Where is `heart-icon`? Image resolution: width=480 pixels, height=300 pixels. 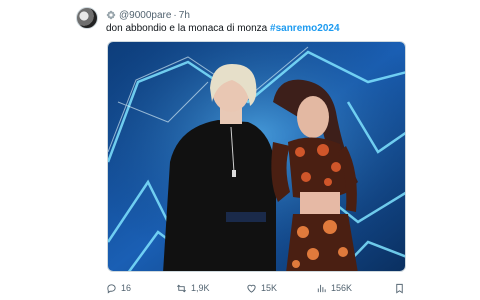
heart-icon is located at coordinates (251, 288).